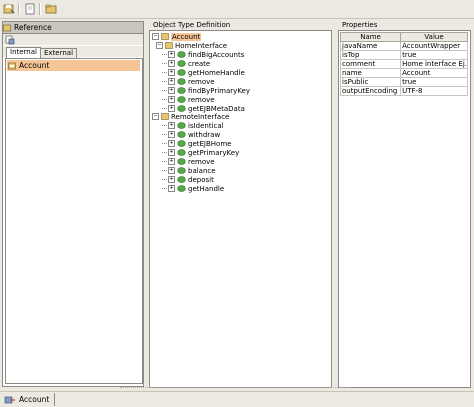 The image size is (474, 407). I want to click on reference-title: Reference, so click(33, 27).